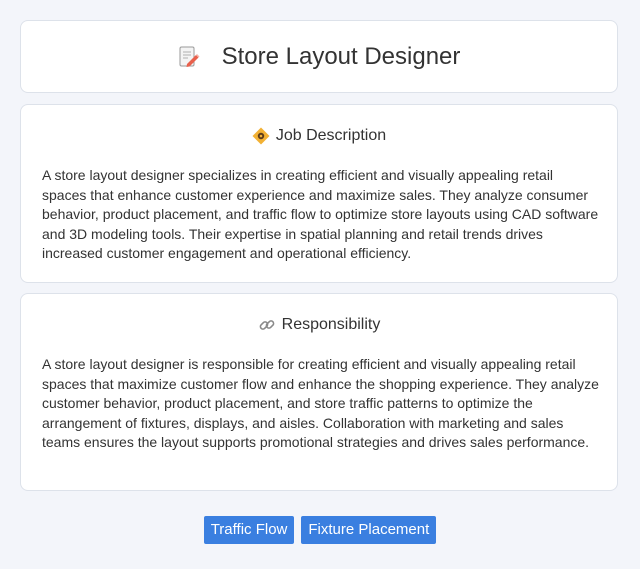 Image resolution: width=640 pixels, height=569 pixels. Describe the element at coordinates (261, 136) in the screenshot. I see `diamond-badge-icon` at that location.